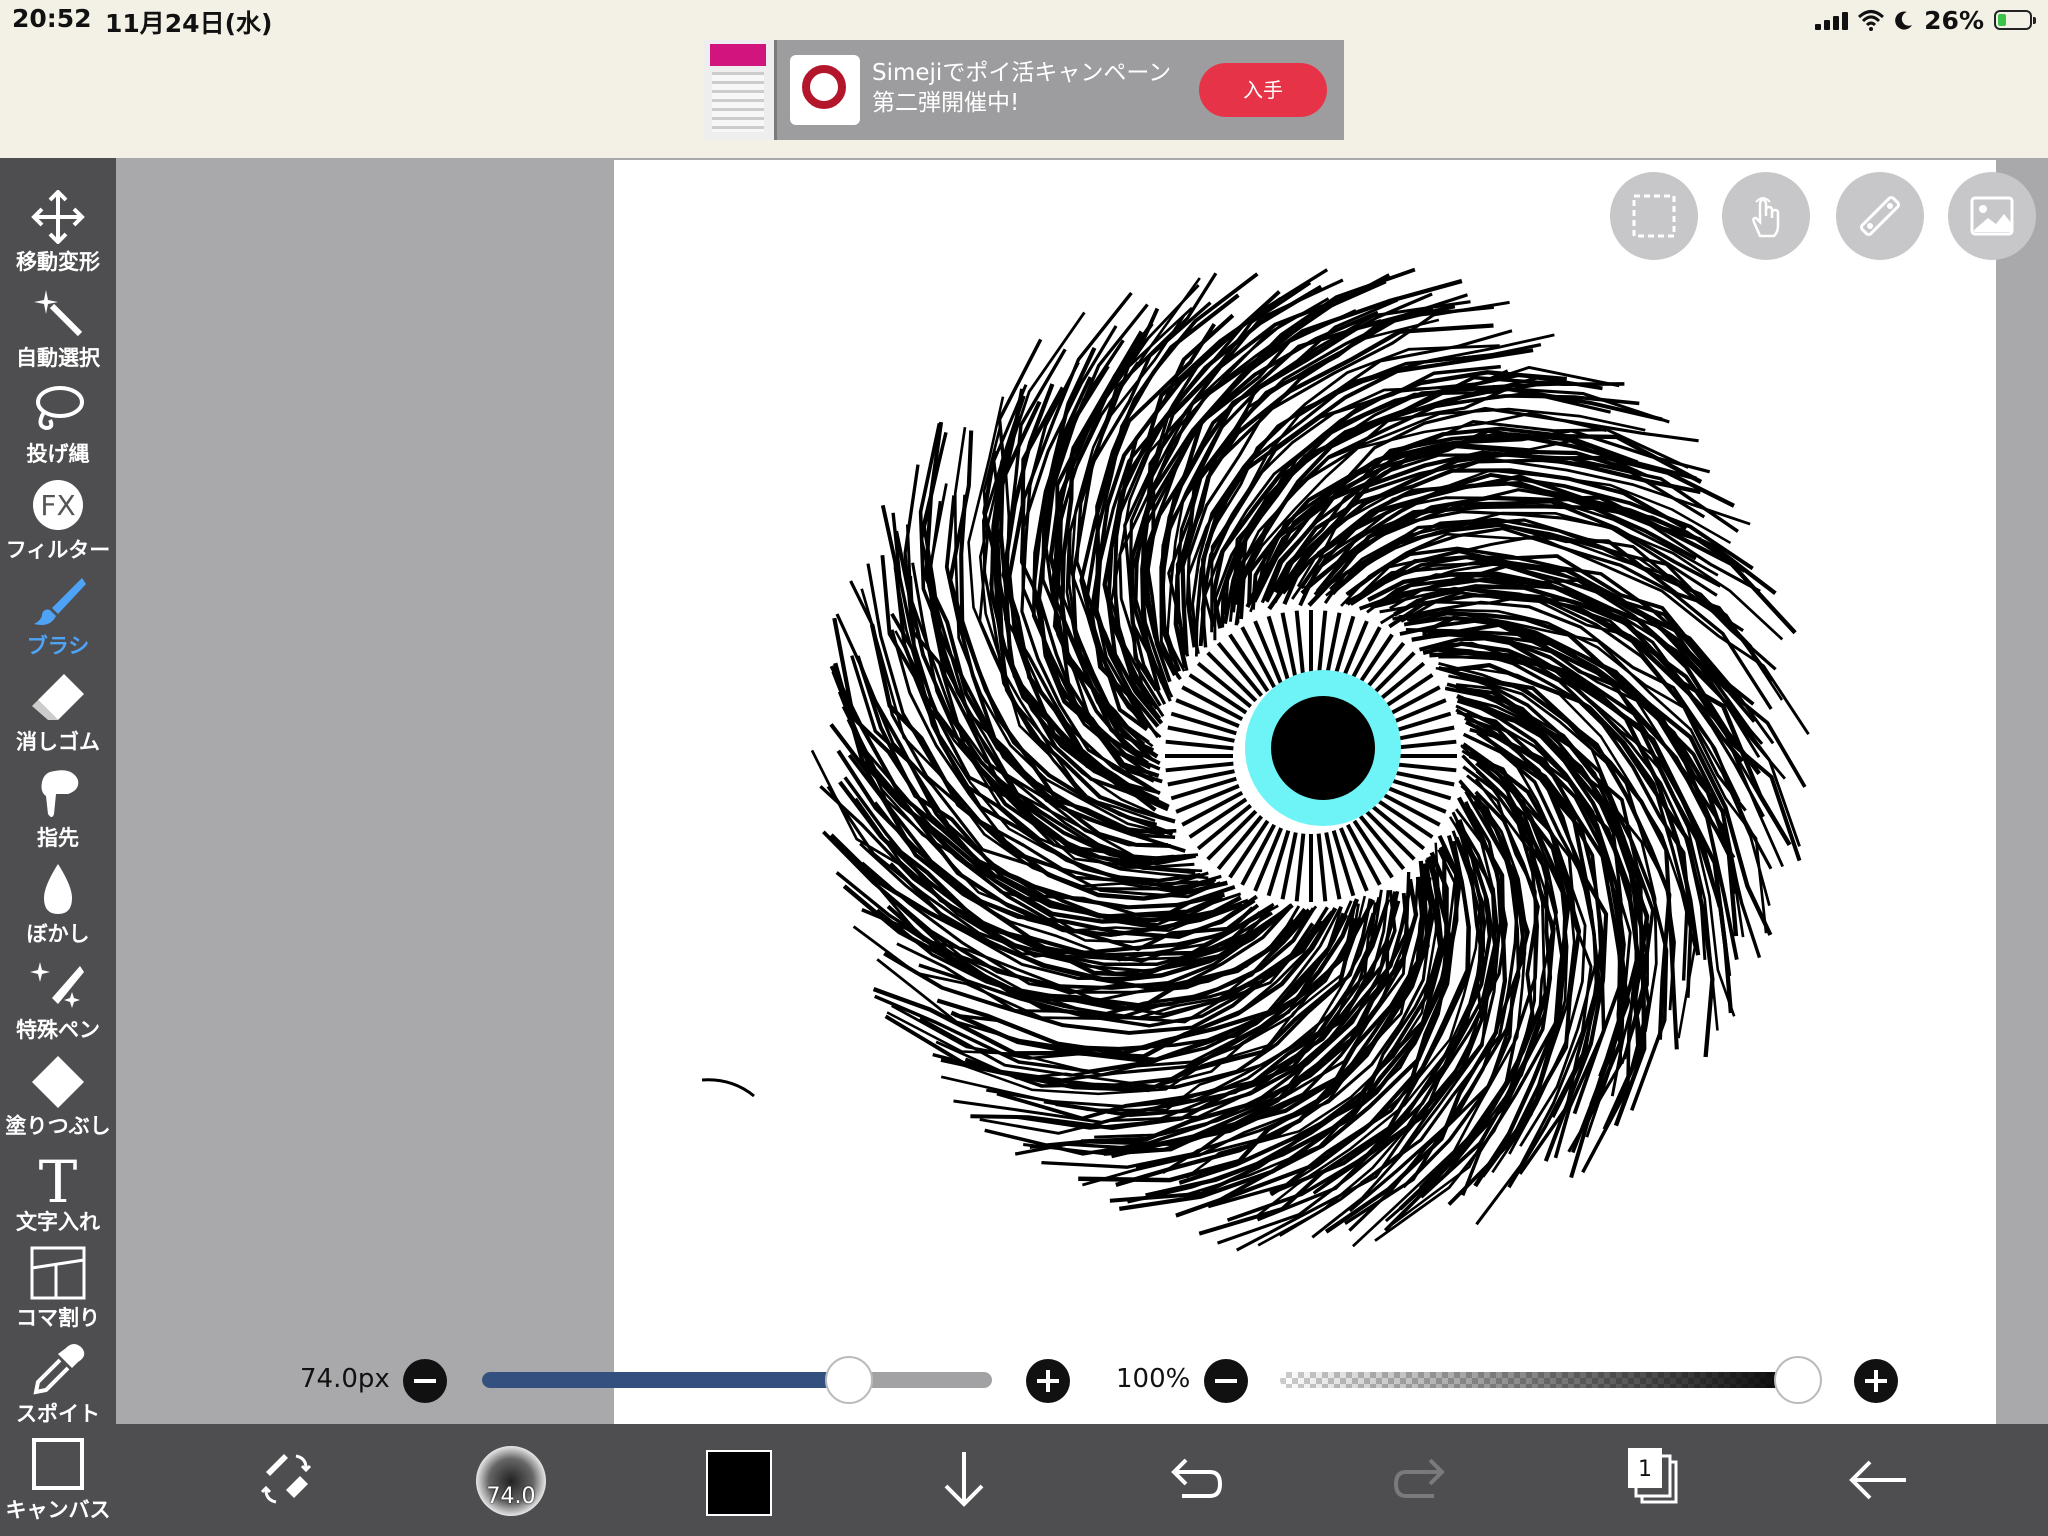 This screenshot has width=2048, height=1536. I want to click on ad-banner: Simejiでポイ活キャンペーン第二弾開催中! 入手, so click(1024, 90).